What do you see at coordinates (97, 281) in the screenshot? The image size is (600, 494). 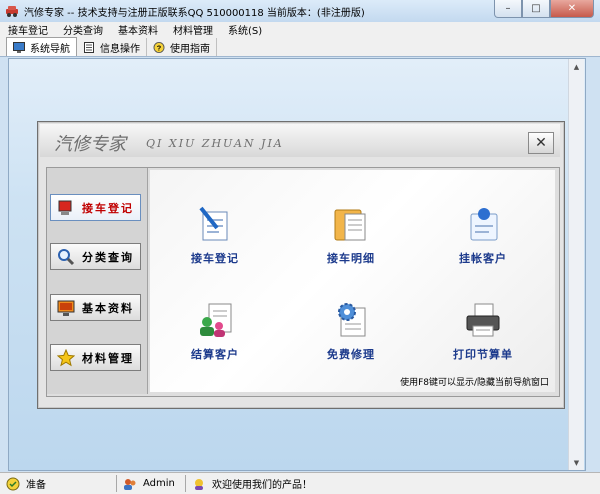 I see `navigation-sidebar: 接车登记 分类查询 基本资料 材料管理` at bounding box center [97, 281].